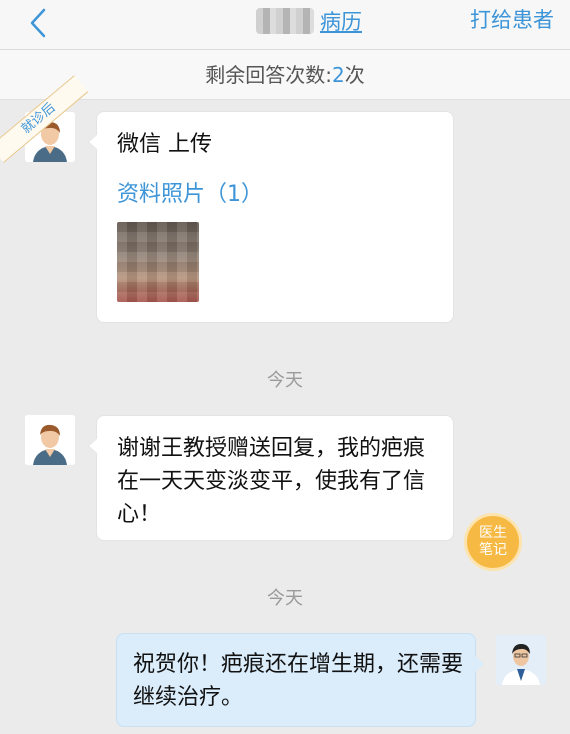  I want to click on doctor-notes-line1: 医生, so click(493, 533).